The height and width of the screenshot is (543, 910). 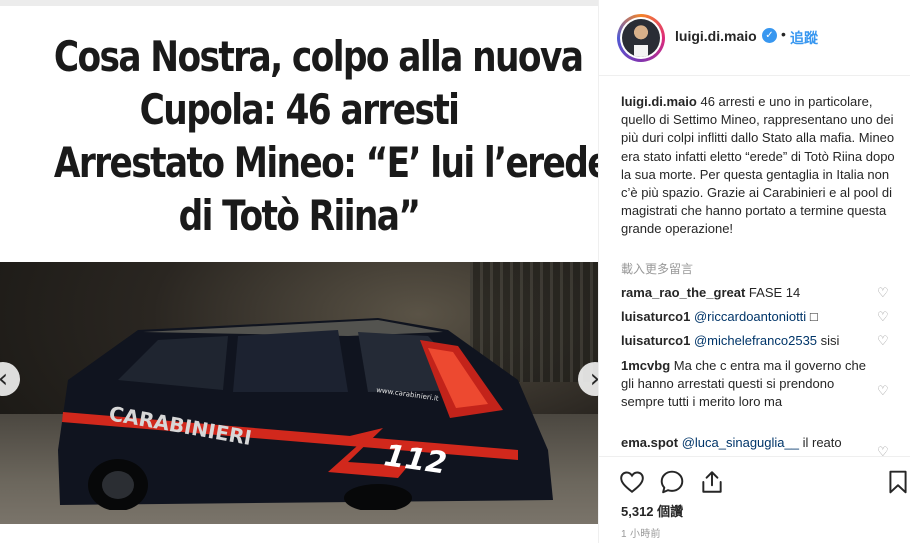 I want to click on comment-text: il reato, so click(x=822, y=442).